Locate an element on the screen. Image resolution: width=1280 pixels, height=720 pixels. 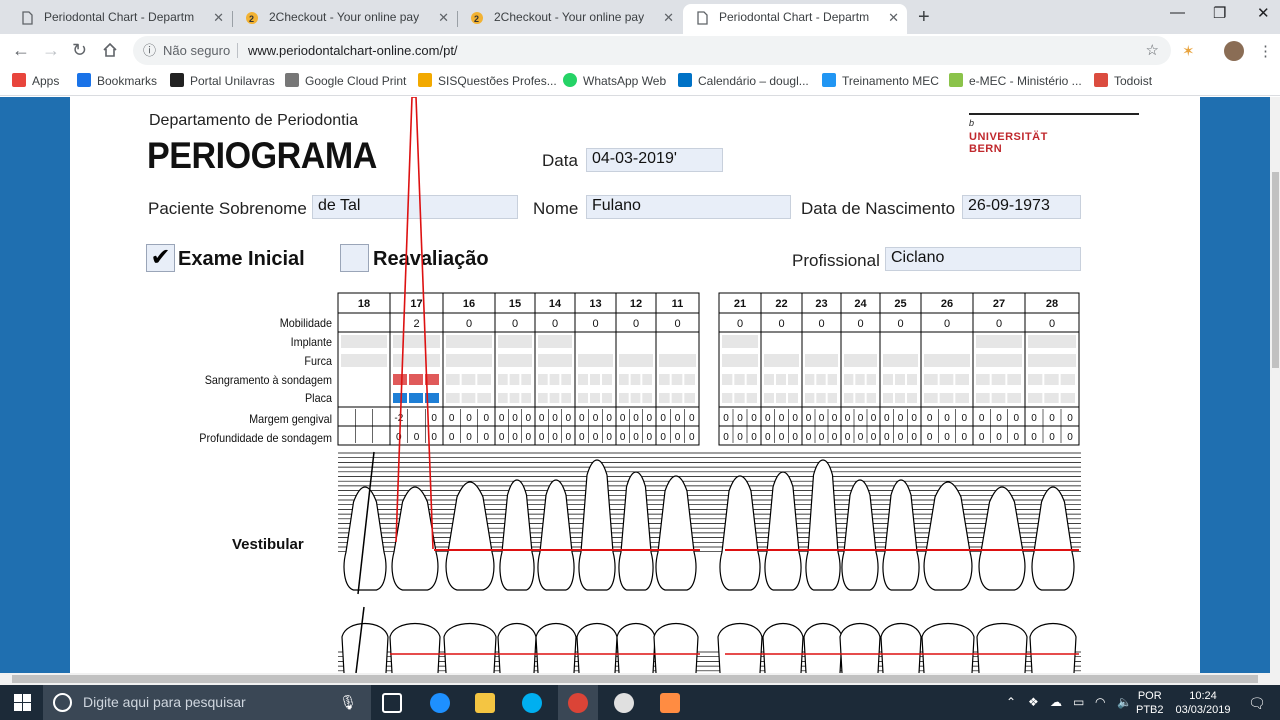
mobility-value: 0 is located at coordinates (469, 324).